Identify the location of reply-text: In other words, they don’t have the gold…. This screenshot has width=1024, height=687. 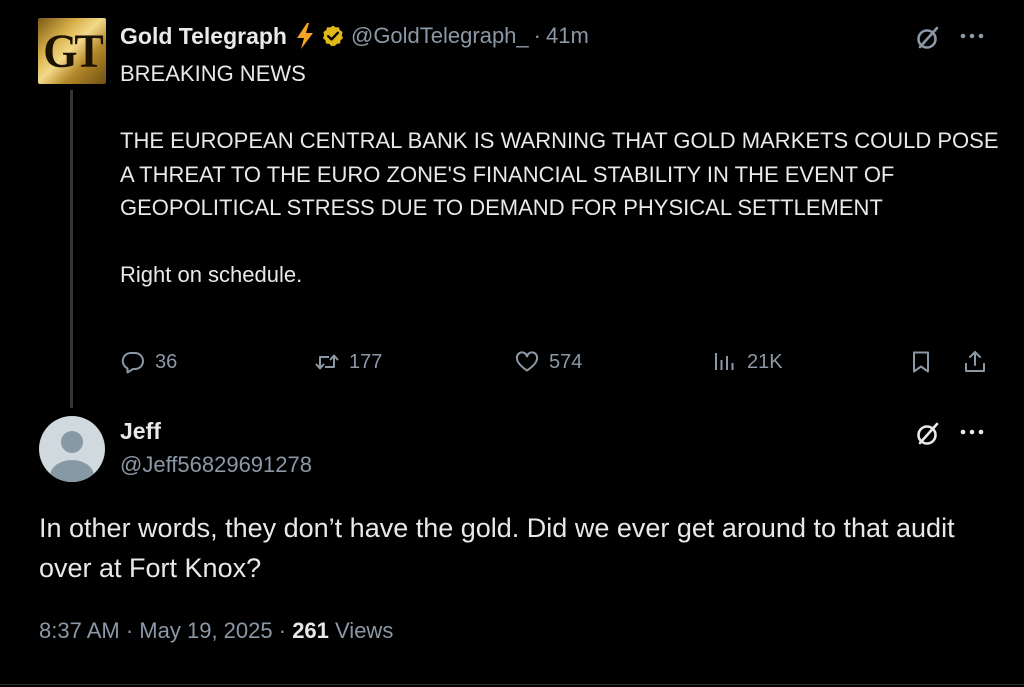
(497, 548).